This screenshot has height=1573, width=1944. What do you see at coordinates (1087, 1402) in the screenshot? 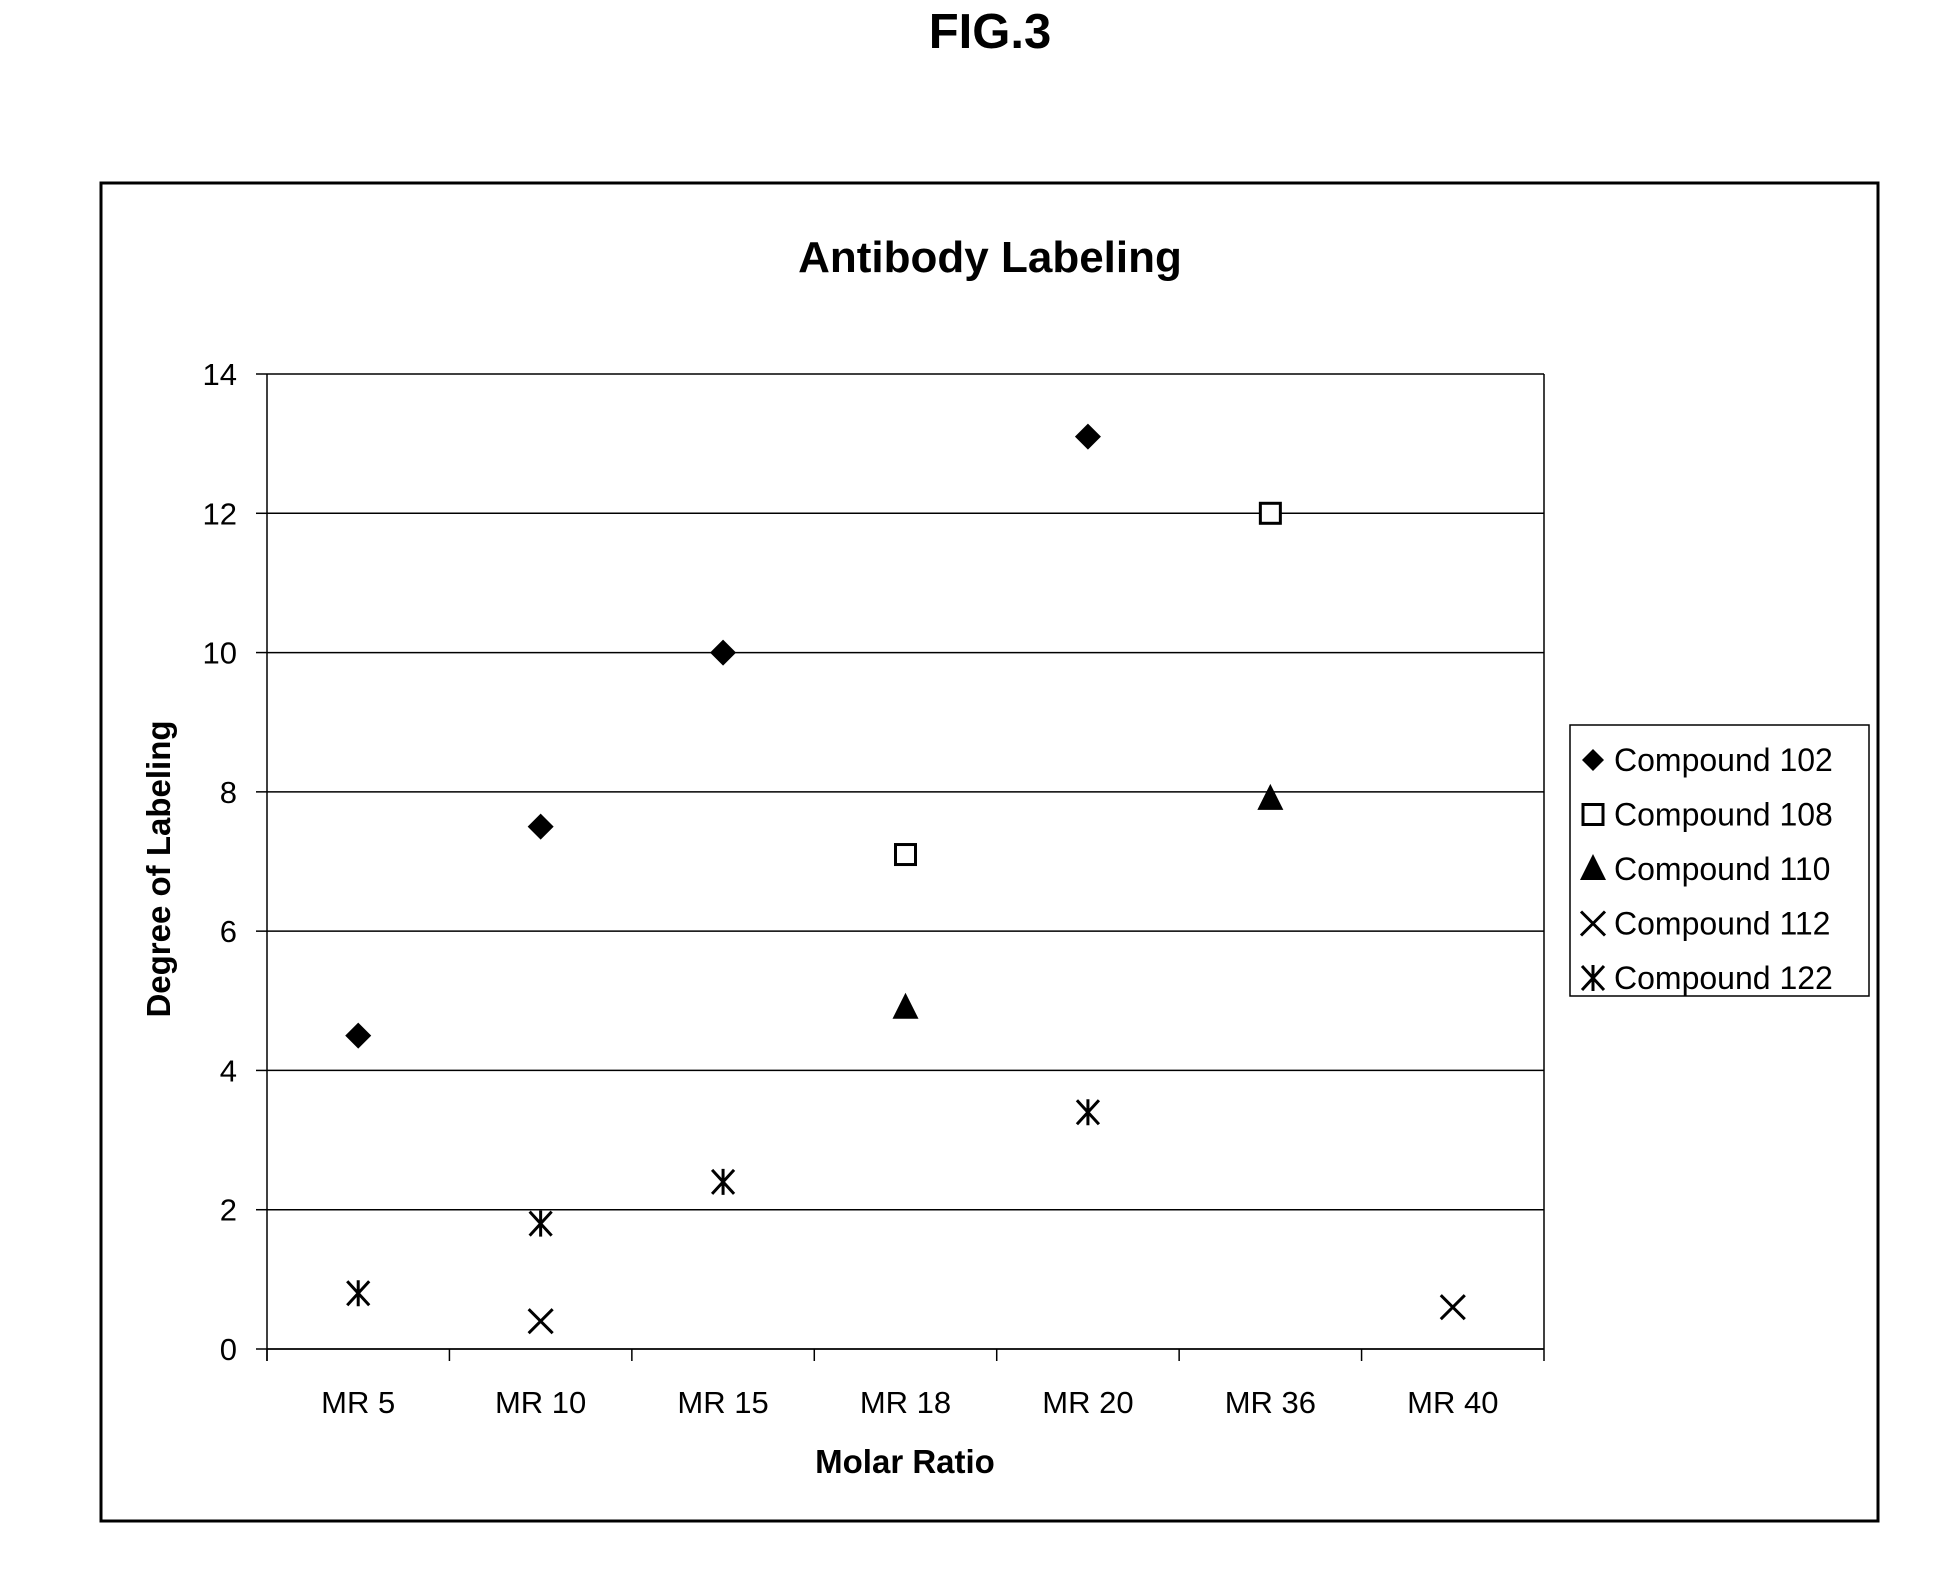
I see `x-tick-label: MR 20` at bounding box center [1087, 1402].